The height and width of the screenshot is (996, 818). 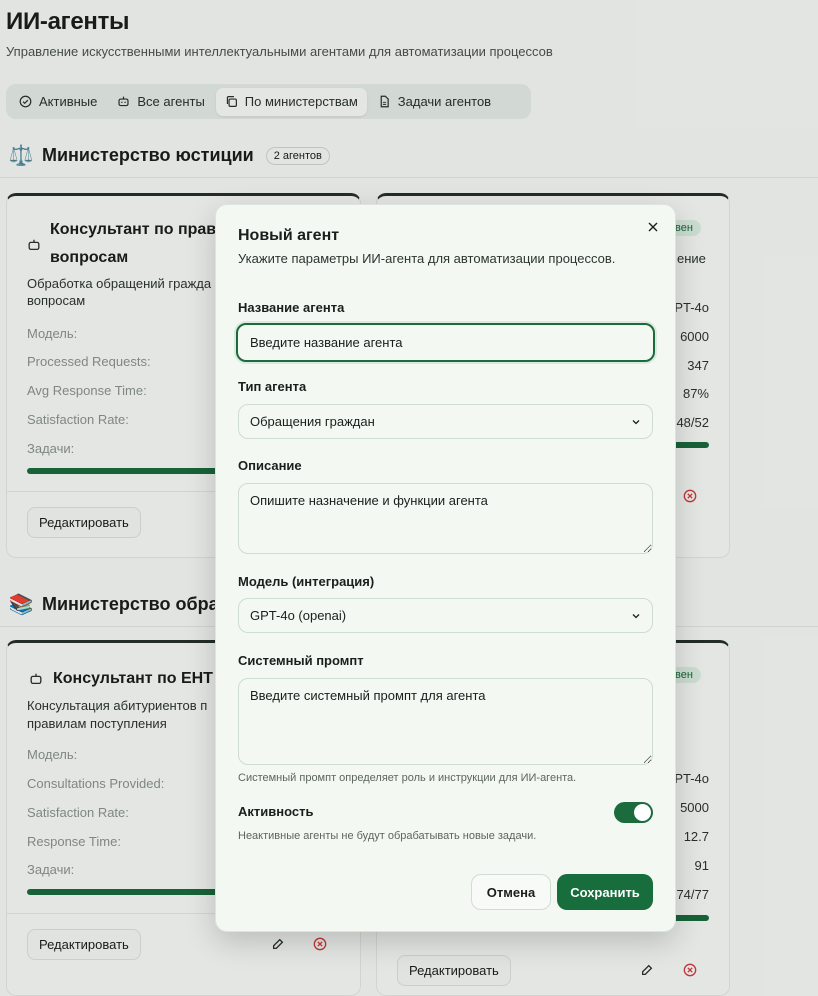 What do you see at coordinates (445, 518) in the screenshot?
I see `description-textarea` at bounding box center [445, 518].